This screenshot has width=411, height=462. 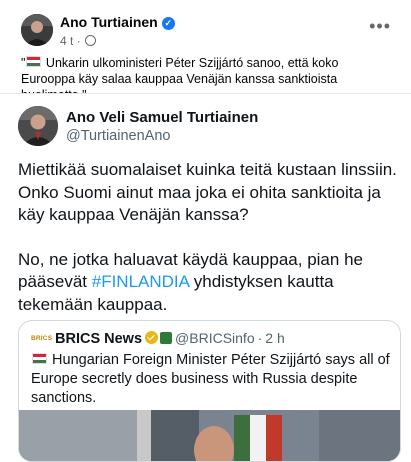 What do you see at coordinates (380, 26) in the screenshot?
I see `more-options-icon: •••` at bounding box center [380, 26].